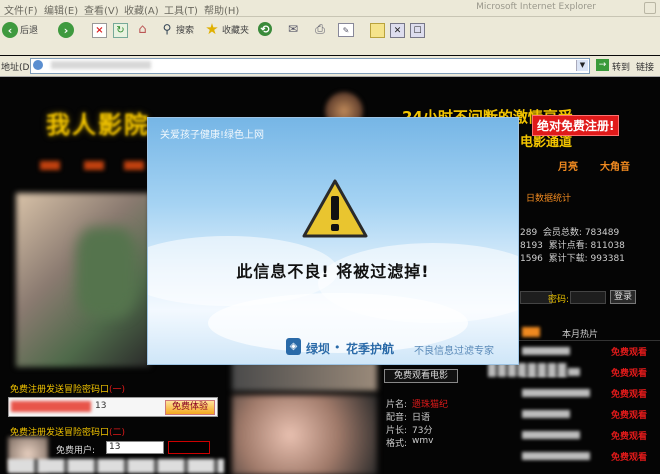  I want to click on refresh-icon: ↻, so click(120, 30).